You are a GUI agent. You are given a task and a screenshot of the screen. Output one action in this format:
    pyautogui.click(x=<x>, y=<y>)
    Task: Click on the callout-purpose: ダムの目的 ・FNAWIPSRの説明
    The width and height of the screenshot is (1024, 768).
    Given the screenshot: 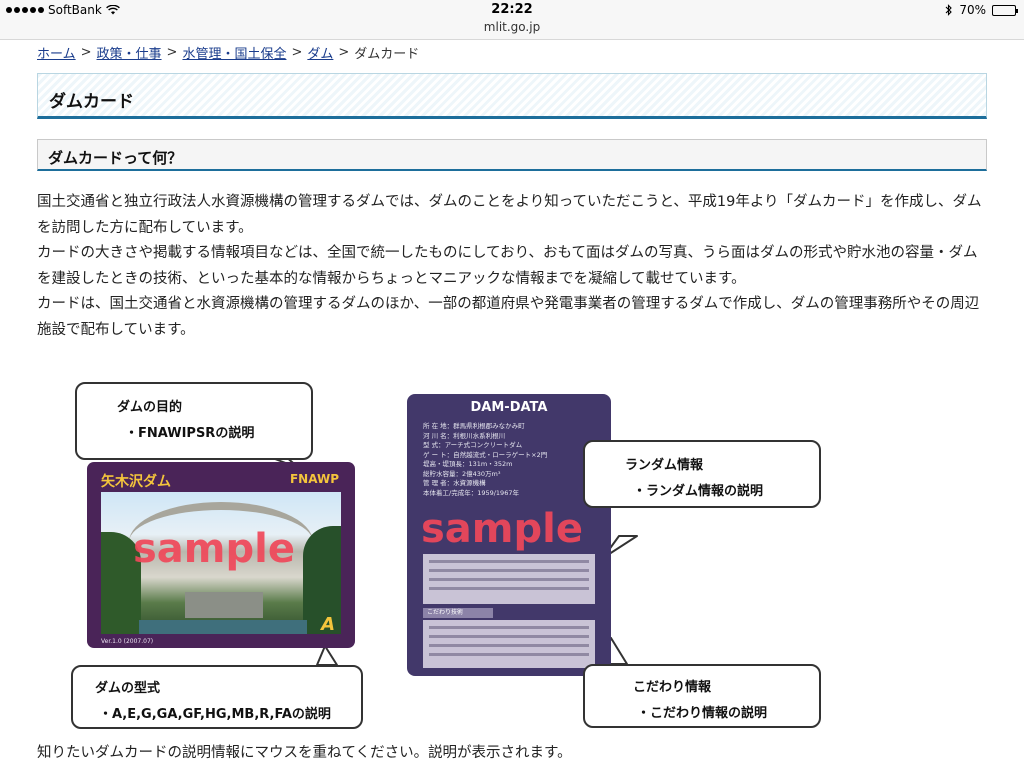 What is the action you would take?
    pyautogui.click(x=194, y=421)
    